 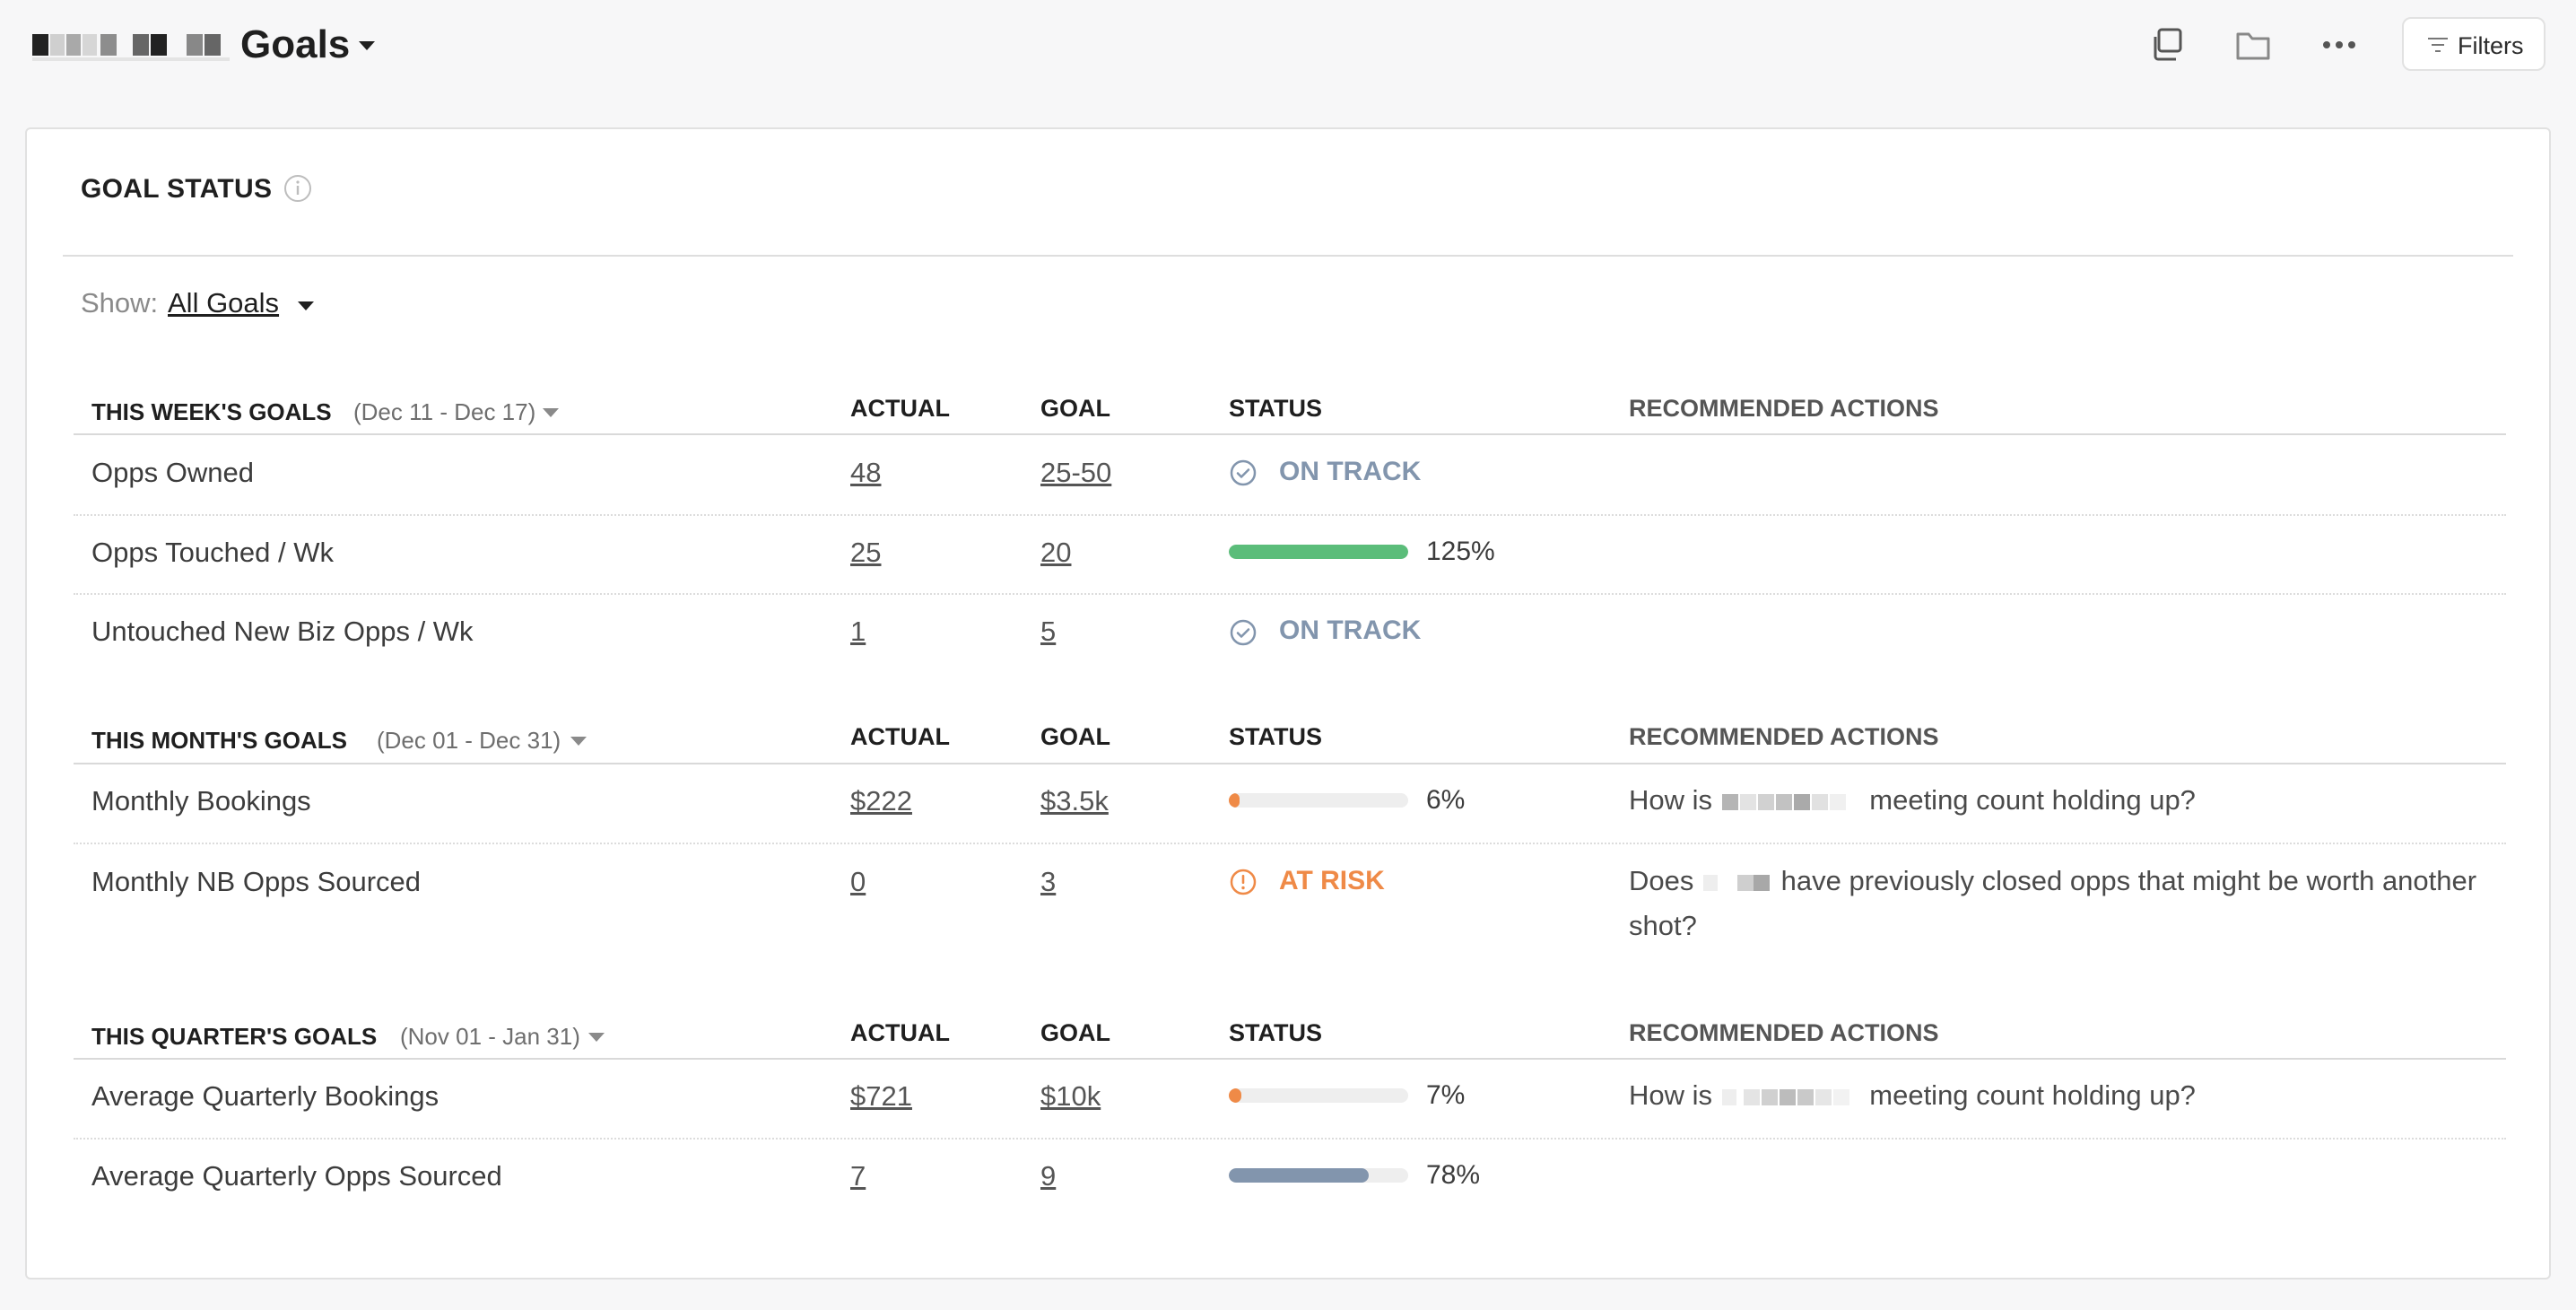 What do you see at coordinates (2491, 46) in the screenshot?
I see `filters-label: Filters` at bounding box center [2491, 46].